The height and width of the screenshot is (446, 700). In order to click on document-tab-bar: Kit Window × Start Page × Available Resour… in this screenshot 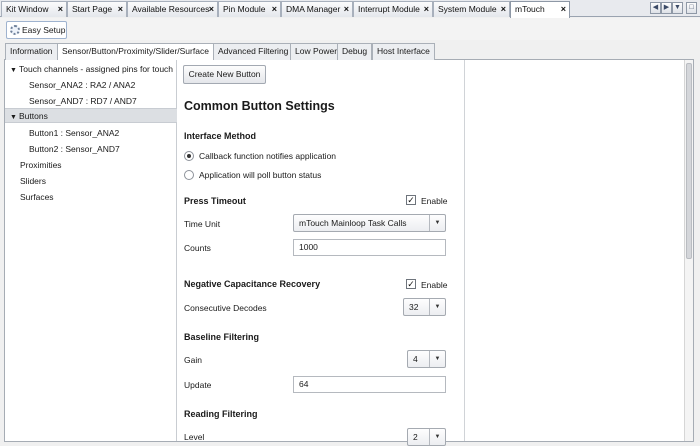, I will do `click(350, 9)`.